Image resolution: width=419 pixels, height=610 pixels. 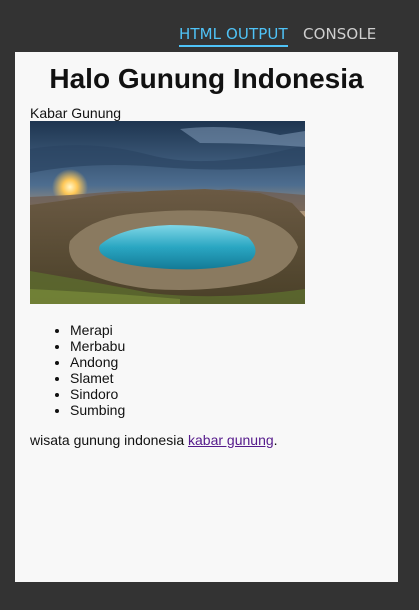 I want to click on output-tabs: HTML OUTPUT CONSOLE, so click(x=209, y=26).